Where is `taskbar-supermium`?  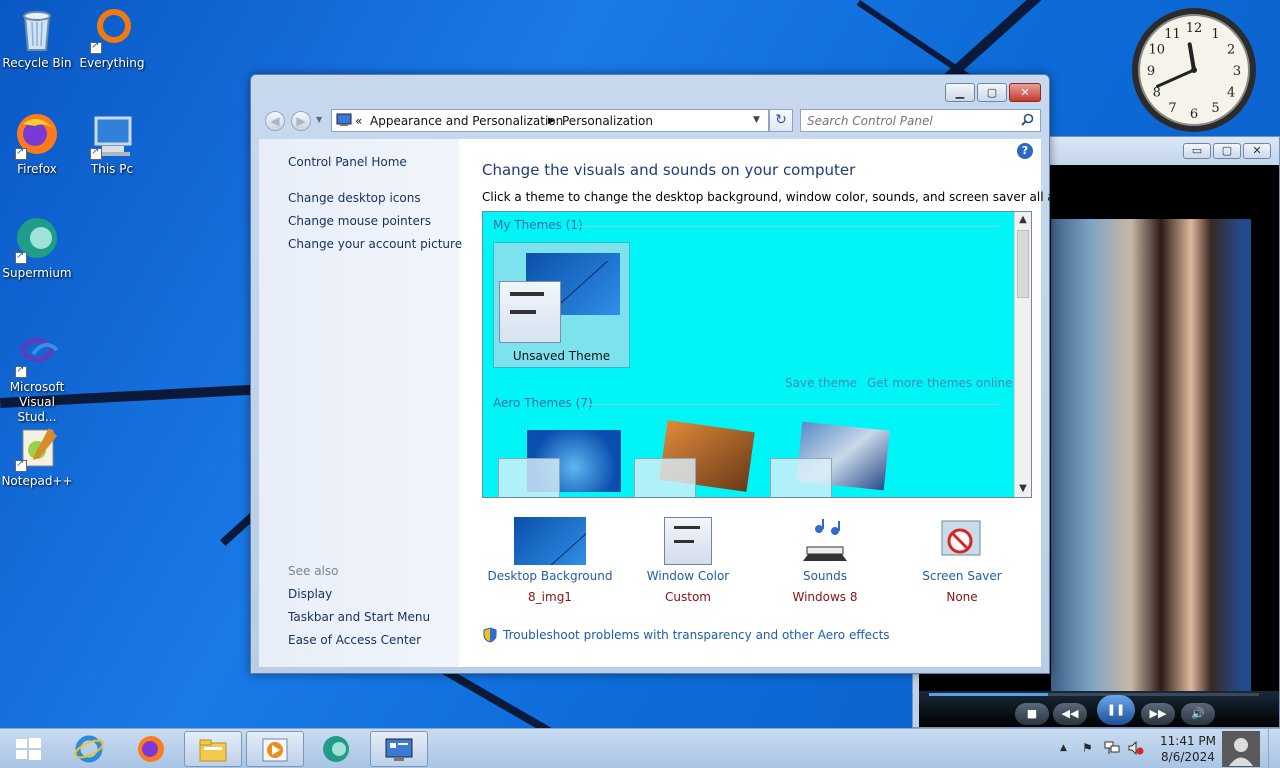
taskbar-supermium is located at coordinates (337, 749).